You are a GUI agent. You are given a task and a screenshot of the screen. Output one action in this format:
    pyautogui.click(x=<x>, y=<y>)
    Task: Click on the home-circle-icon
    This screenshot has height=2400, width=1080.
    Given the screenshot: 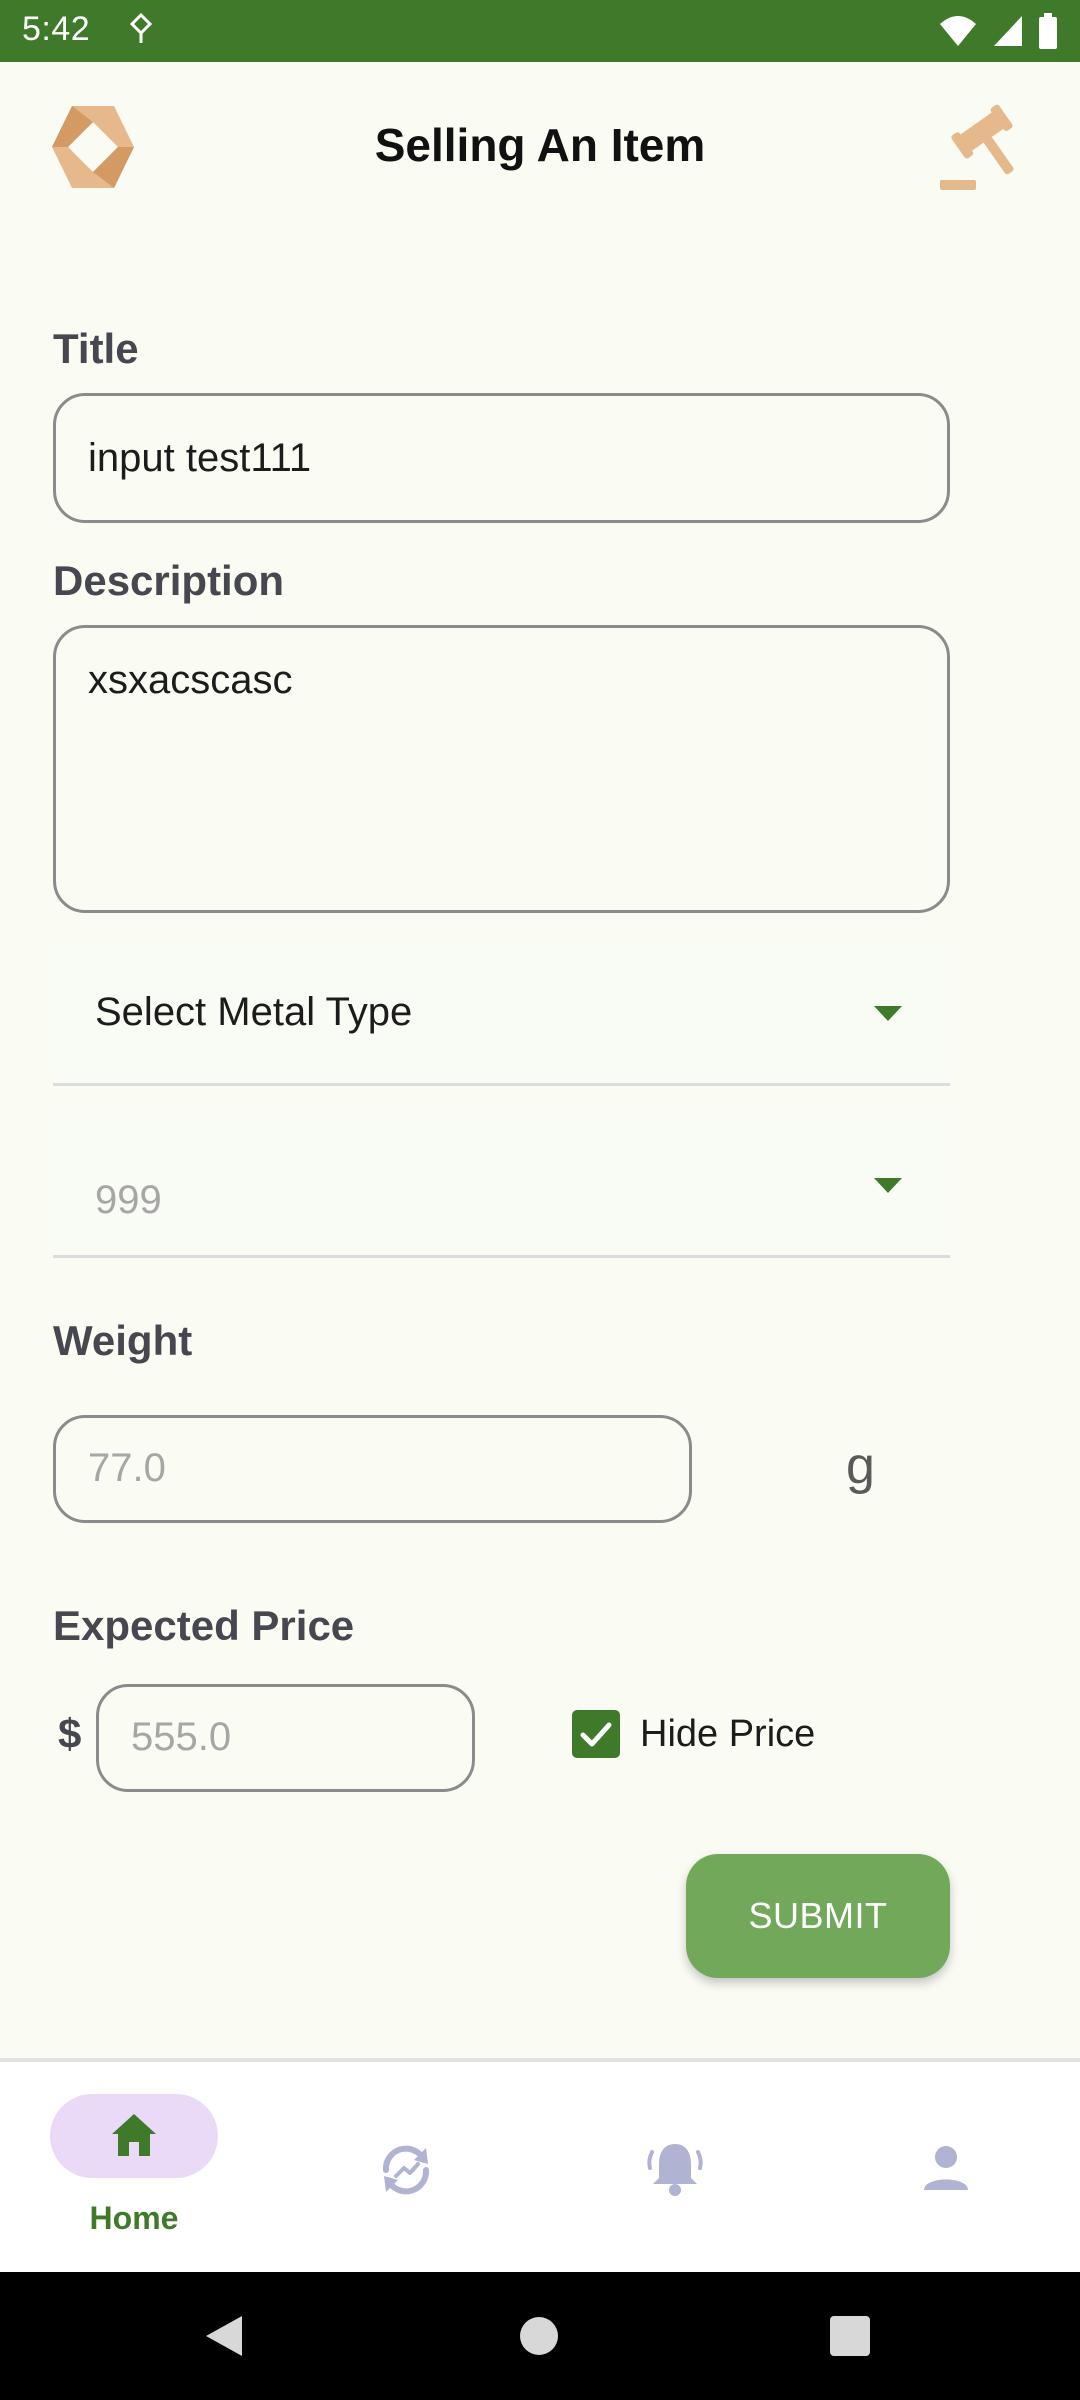 What is the action you would take?
    pyautogui.click(x=539, y=2336)
    